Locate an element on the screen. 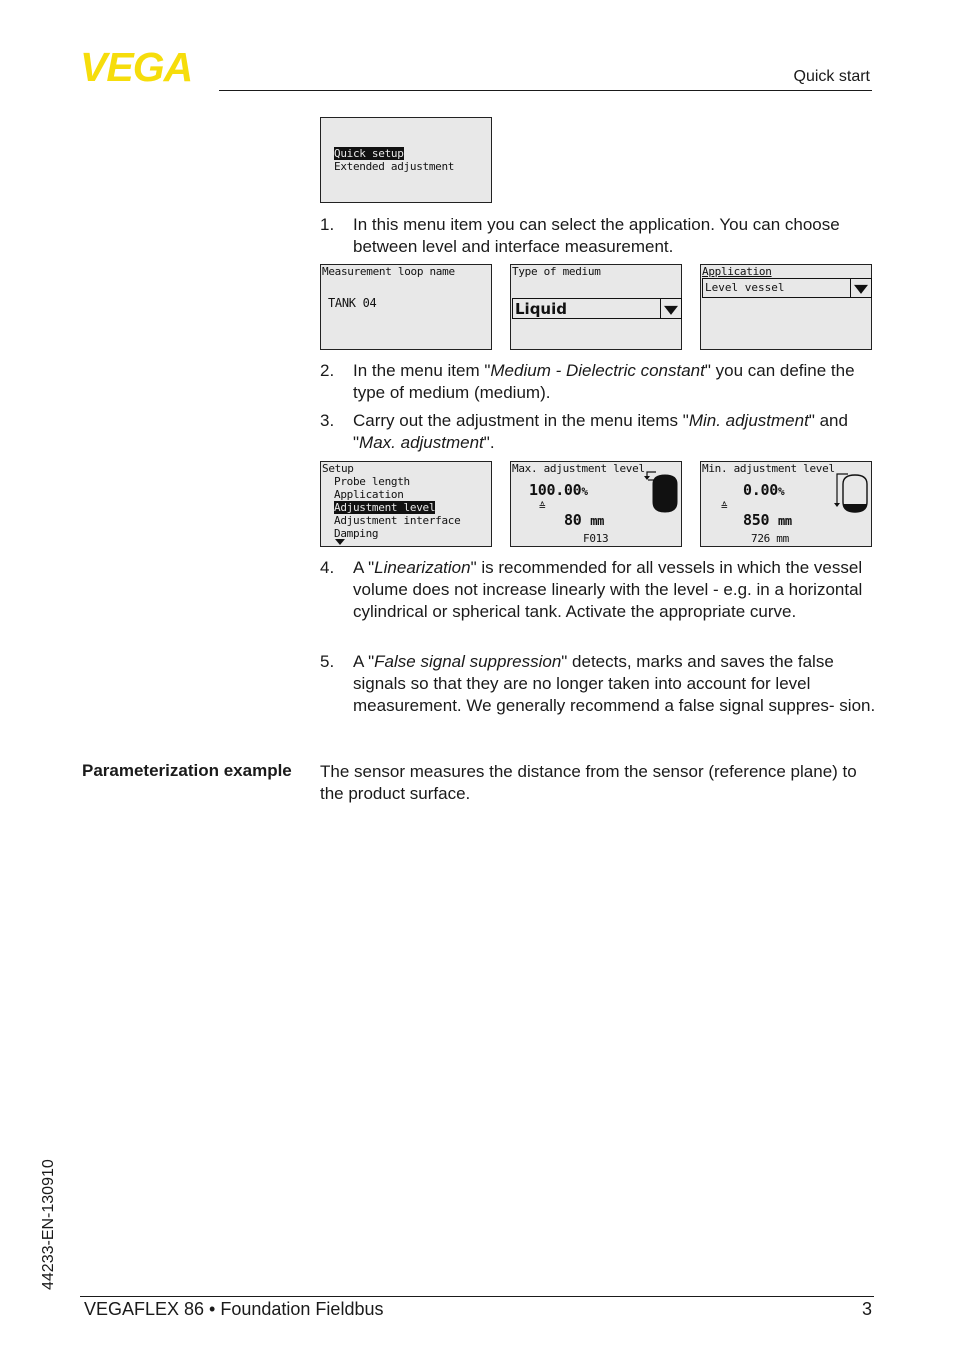  display-application: Application Level vessel is located at coordinates (786, 307).